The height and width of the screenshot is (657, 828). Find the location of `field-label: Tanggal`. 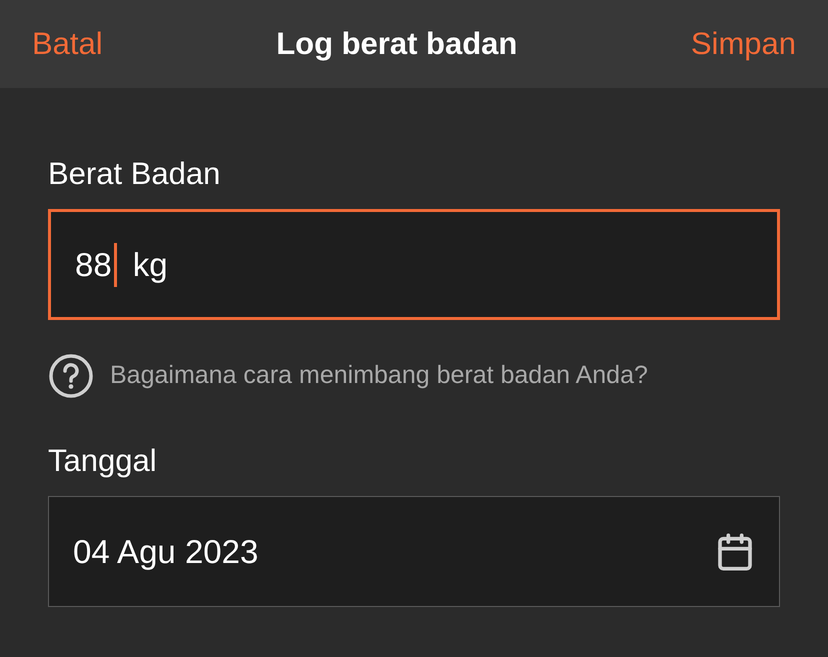

field-label: Tanggal is located at coordinates (103, 460).